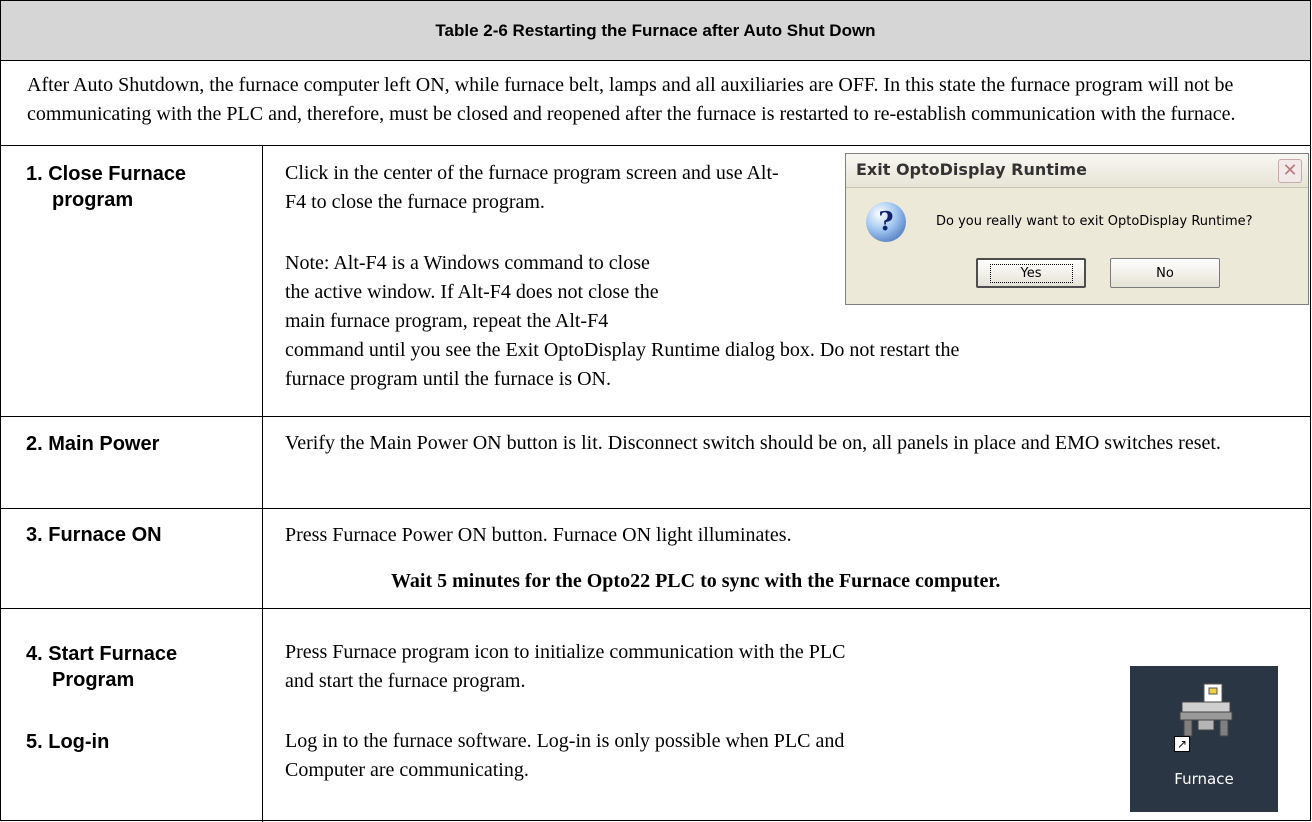 This screenshot has width=1312, height=822. I want to click on step-1-label-line1: 1. Close Furnace, so click(106, 174).